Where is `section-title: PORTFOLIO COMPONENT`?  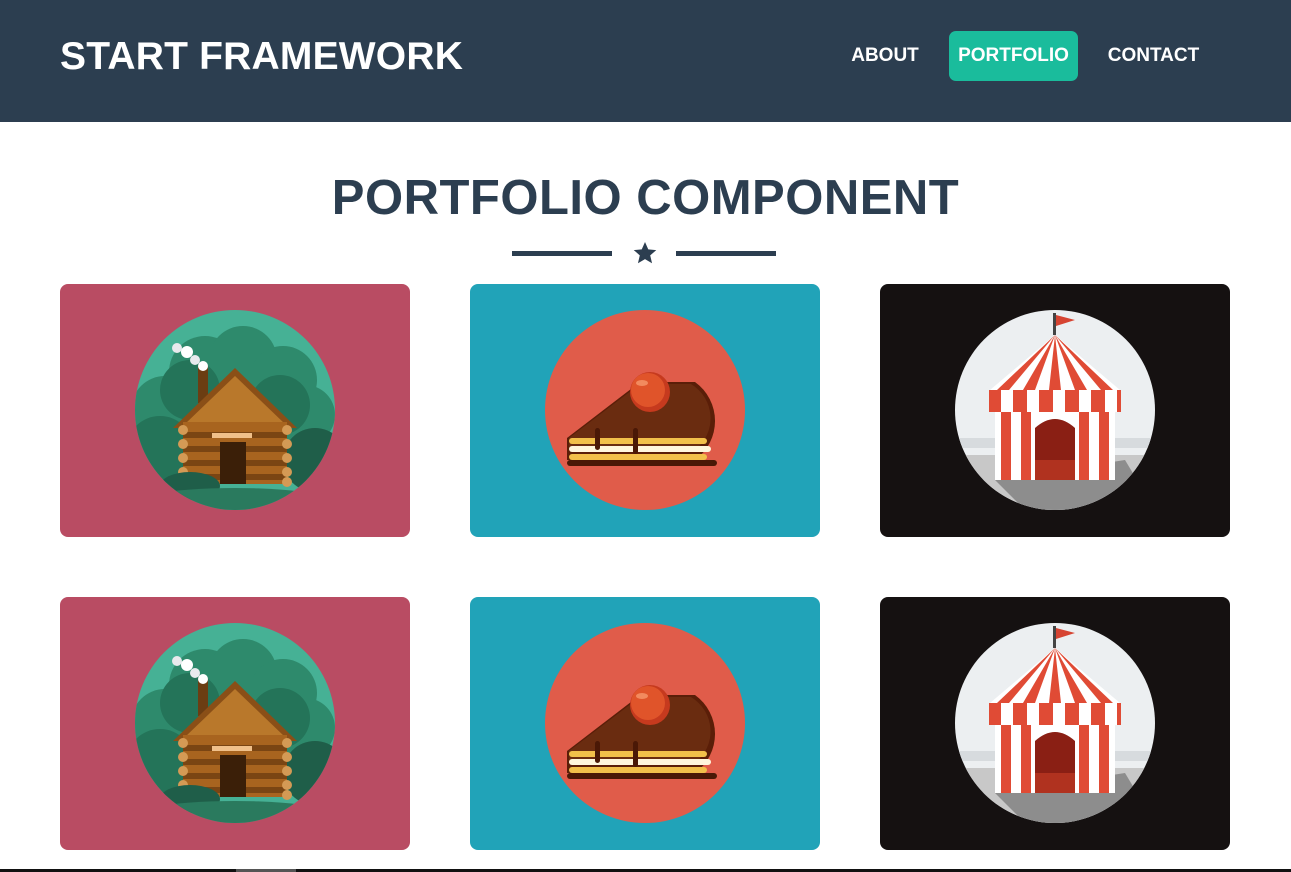 section-title: PORTFOLIO COMPONENT is located at coordinates (645, 198).